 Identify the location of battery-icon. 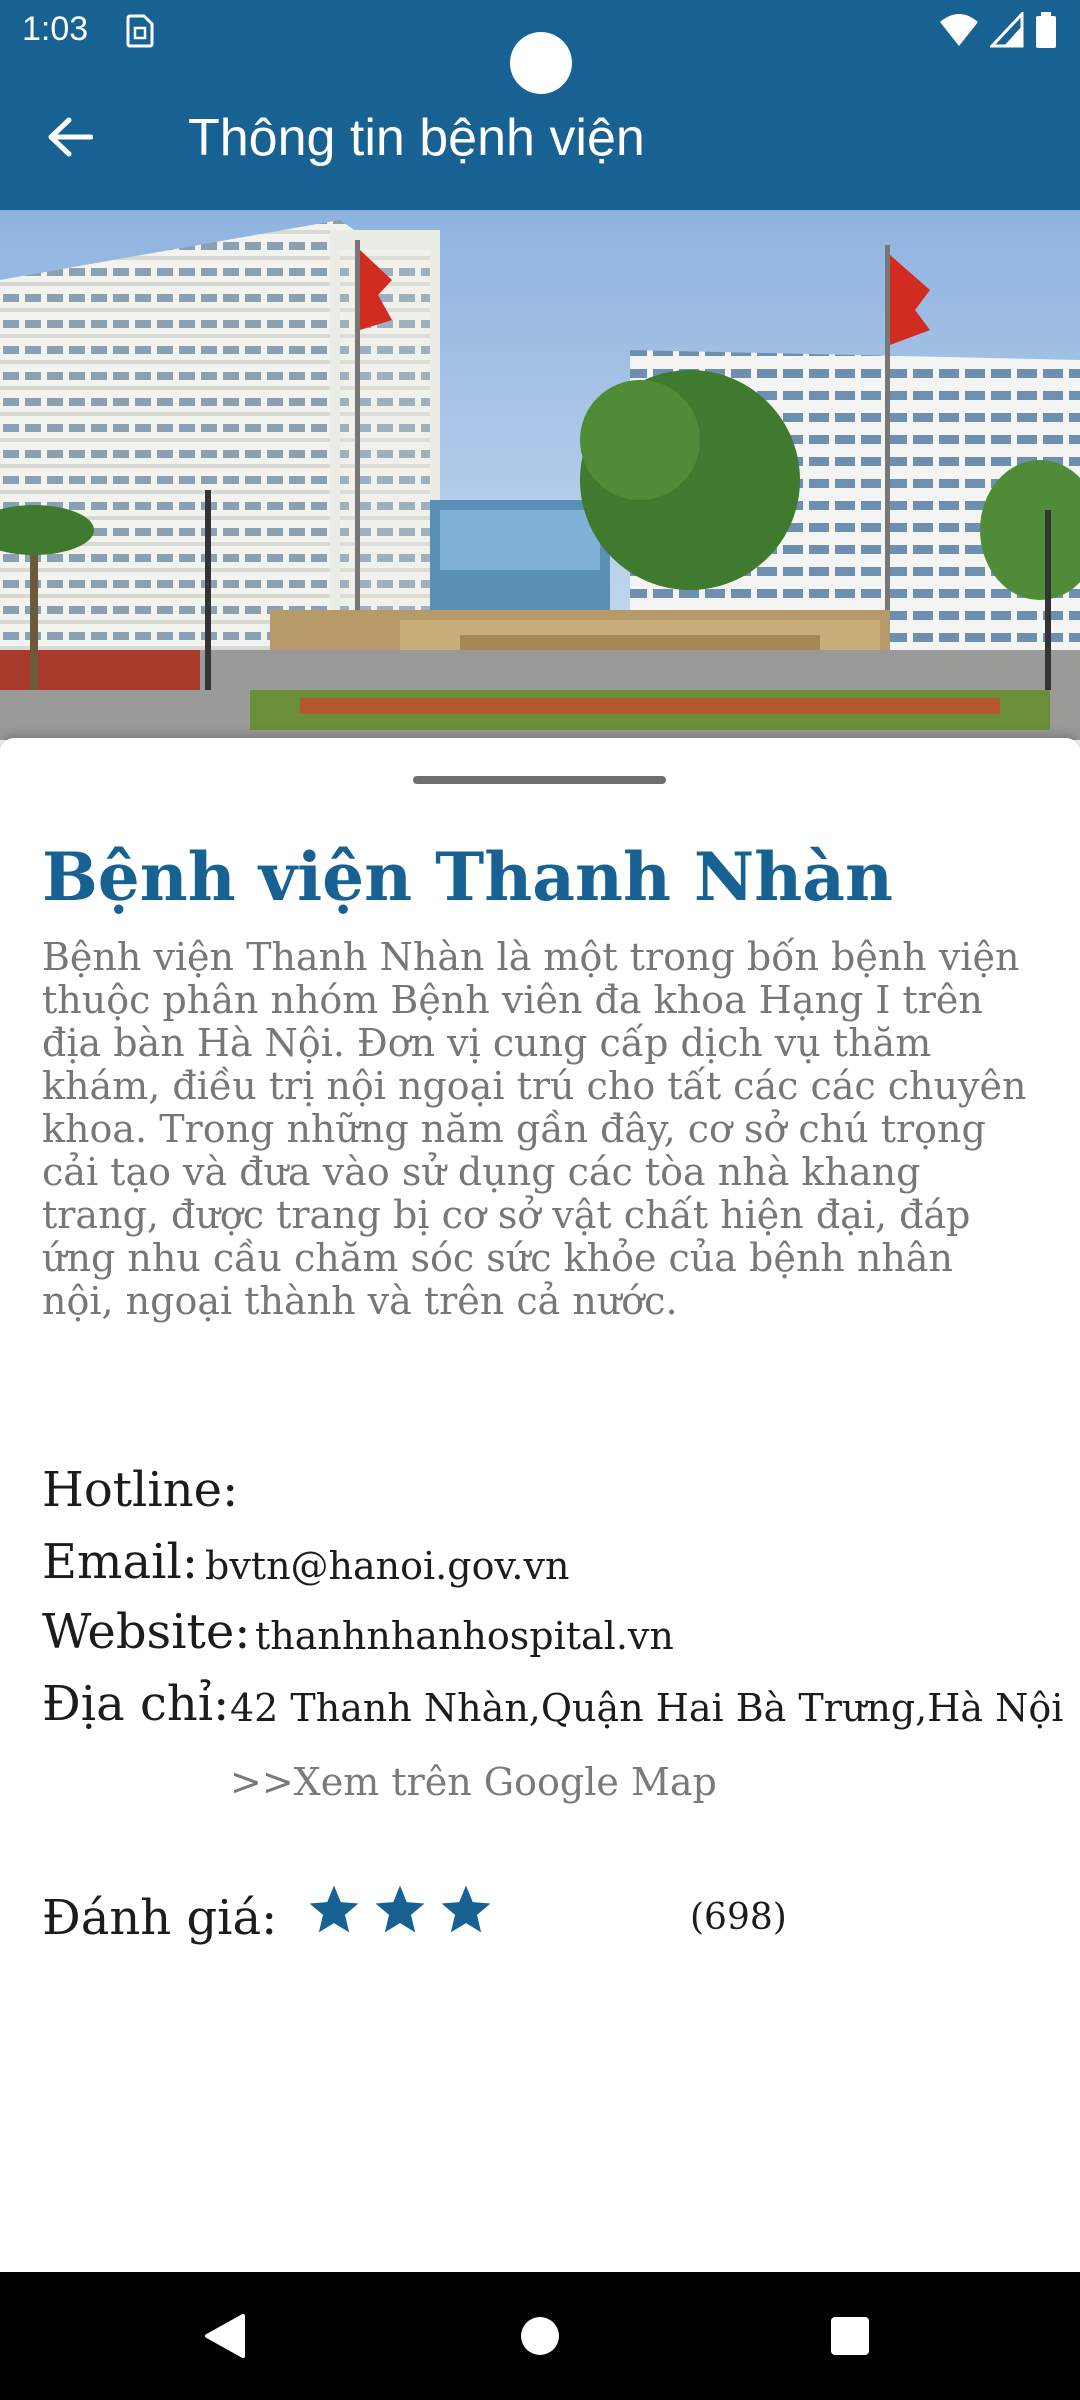
(1046, 30).